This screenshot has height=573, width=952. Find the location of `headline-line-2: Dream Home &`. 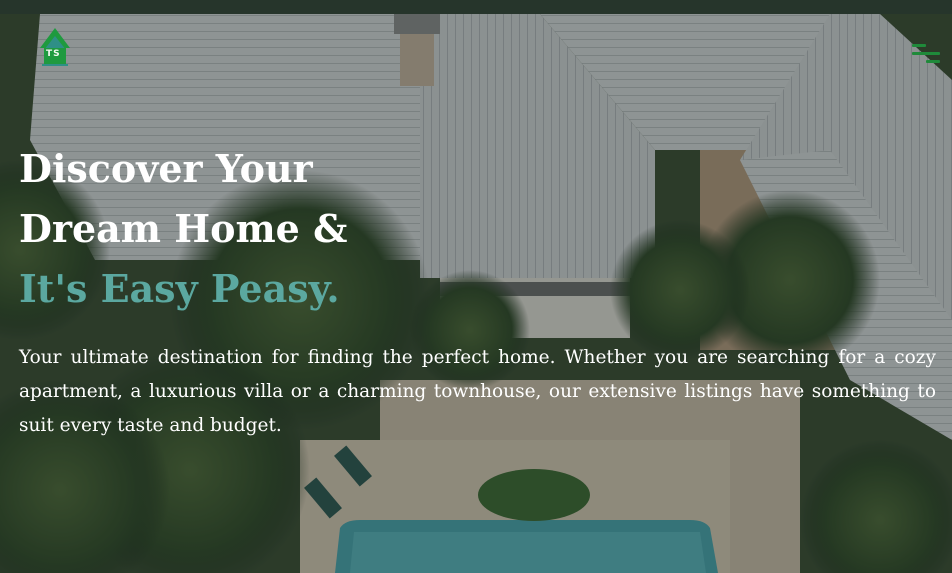

headline-line-2: Dream Home & is located at coordinates (183, 228).